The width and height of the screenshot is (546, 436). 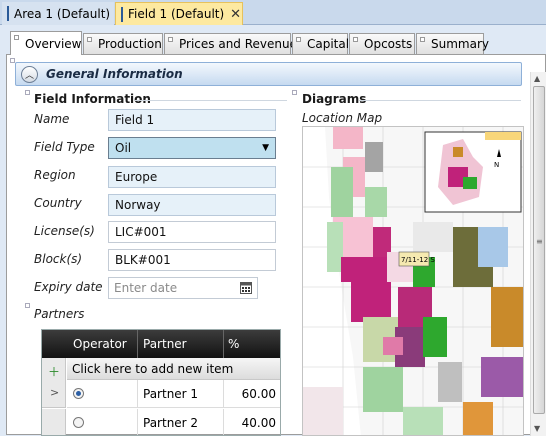 I want to click on doc-tab-label: Area 1 (Default), so click(x=62, y=13).